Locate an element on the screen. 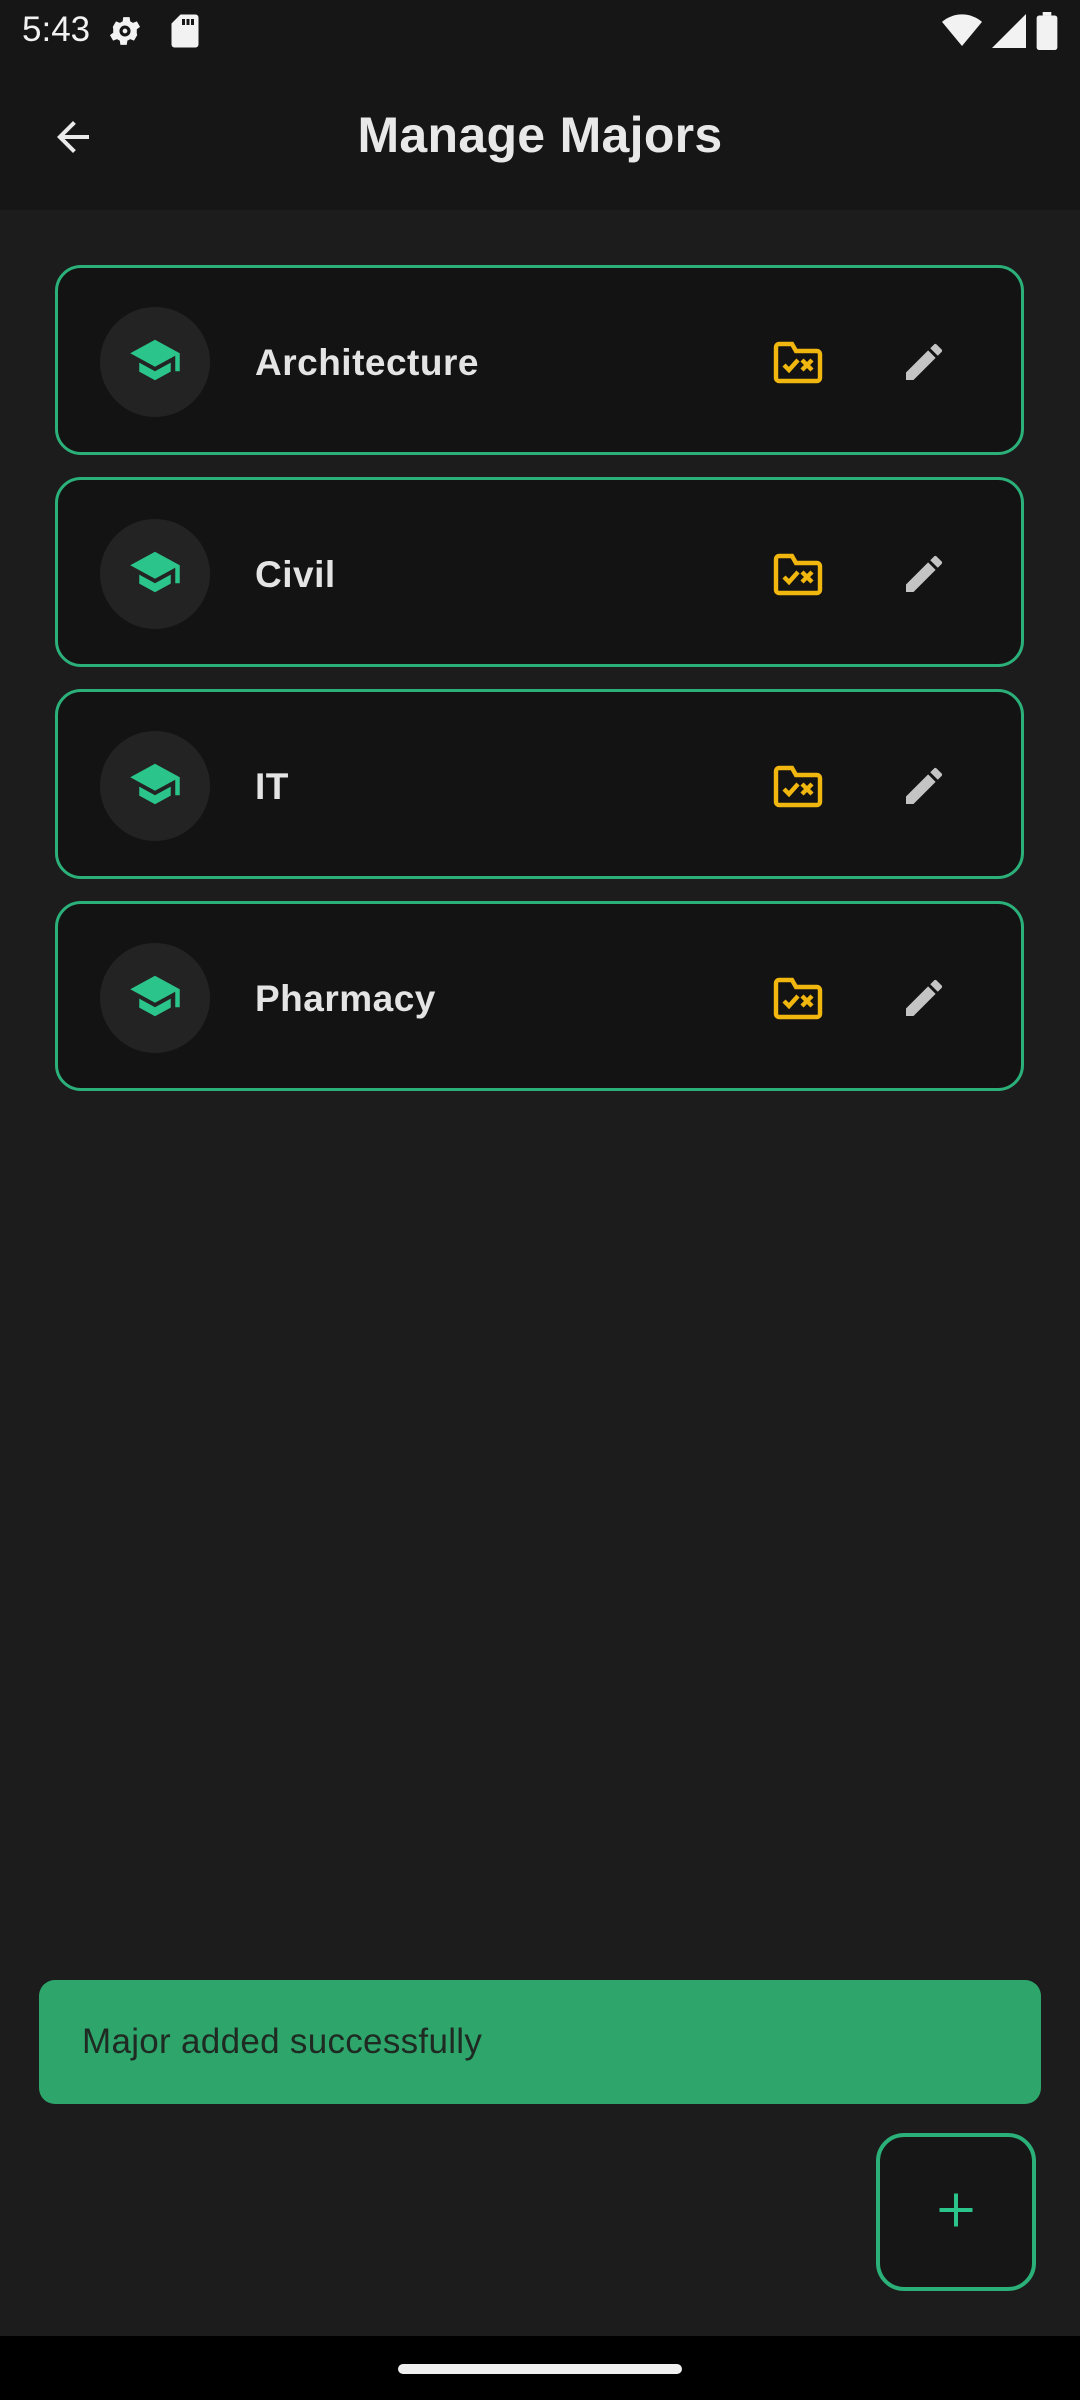  battery-icon is located at coordinates (1047, 33).